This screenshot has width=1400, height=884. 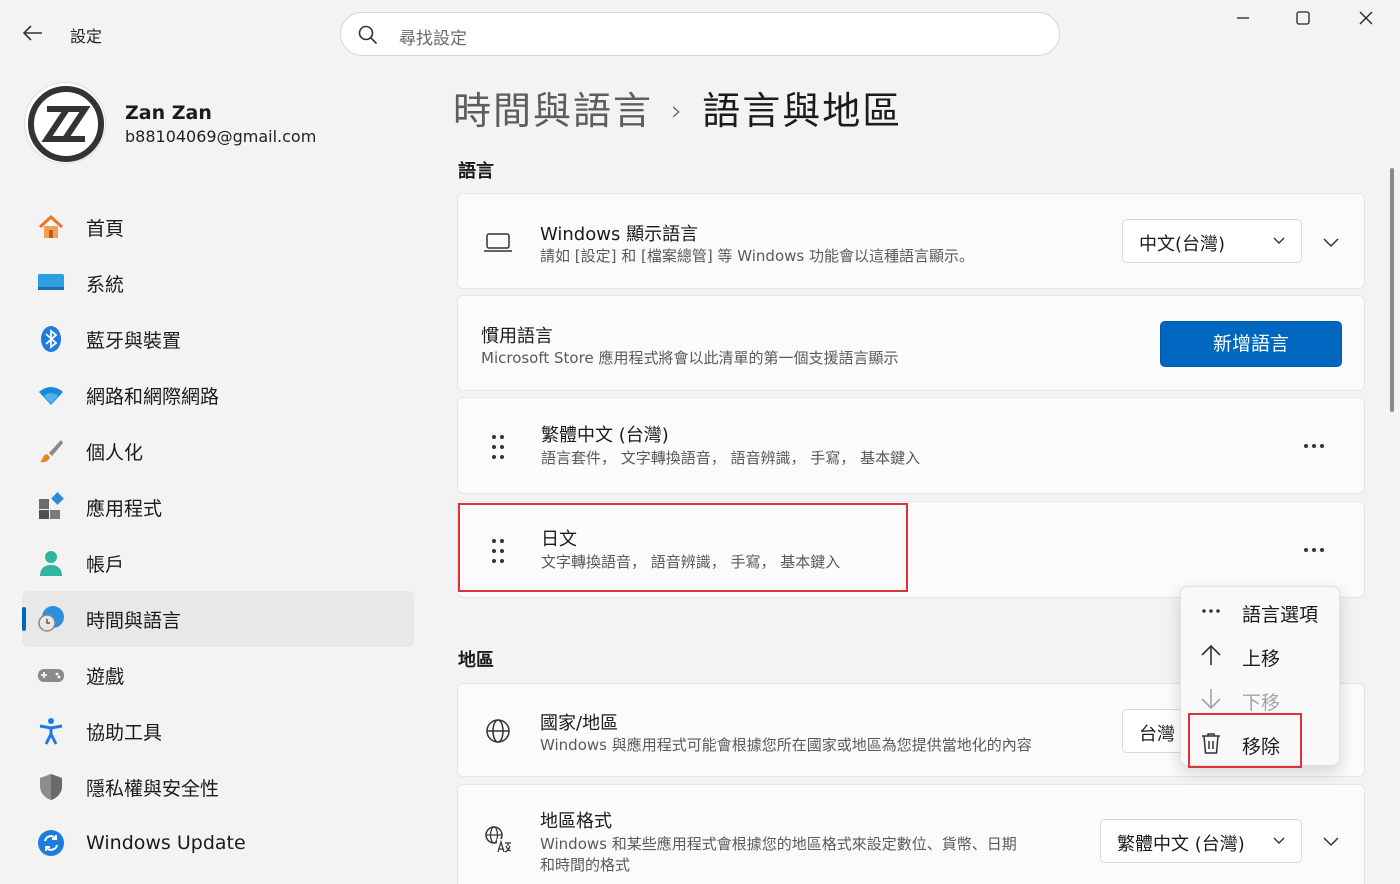 I want to click on sidebar-item-accounts: 帳戶, so click(x=218, y=563).